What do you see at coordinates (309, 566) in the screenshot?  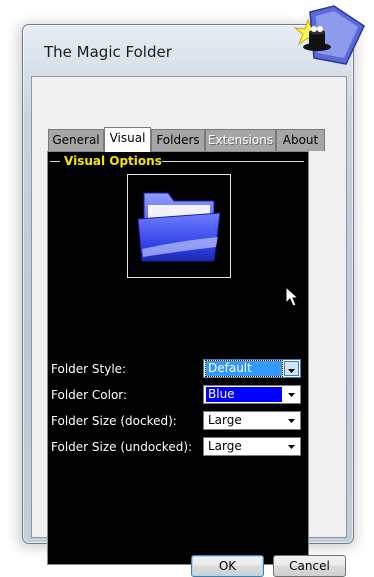 I see `cancel-button: Cancel` at bounding box center [309, 566].